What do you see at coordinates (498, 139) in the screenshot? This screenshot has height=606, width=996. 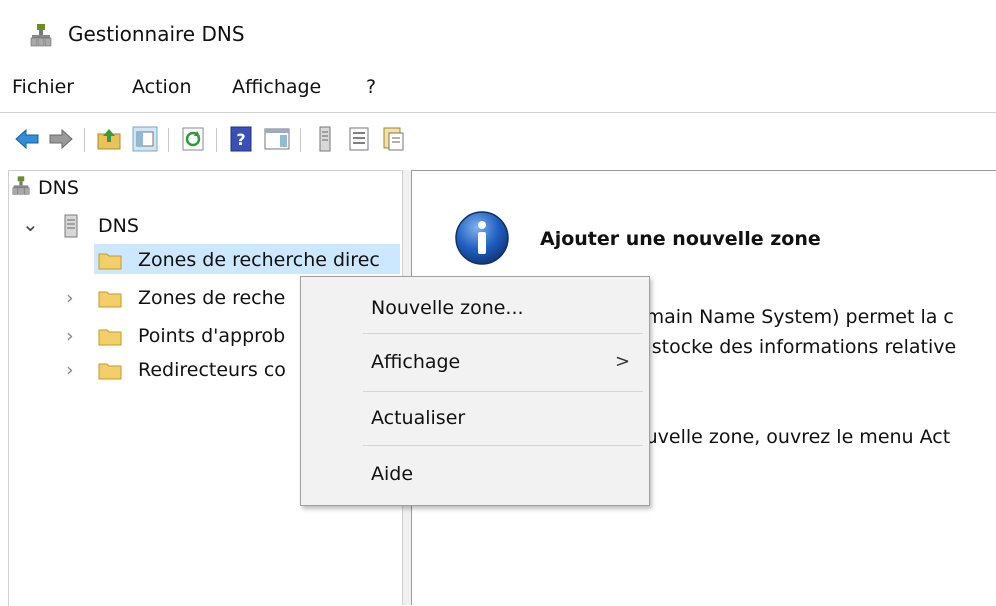 I see `toolbar: ?` at bounding box center [498, 139].